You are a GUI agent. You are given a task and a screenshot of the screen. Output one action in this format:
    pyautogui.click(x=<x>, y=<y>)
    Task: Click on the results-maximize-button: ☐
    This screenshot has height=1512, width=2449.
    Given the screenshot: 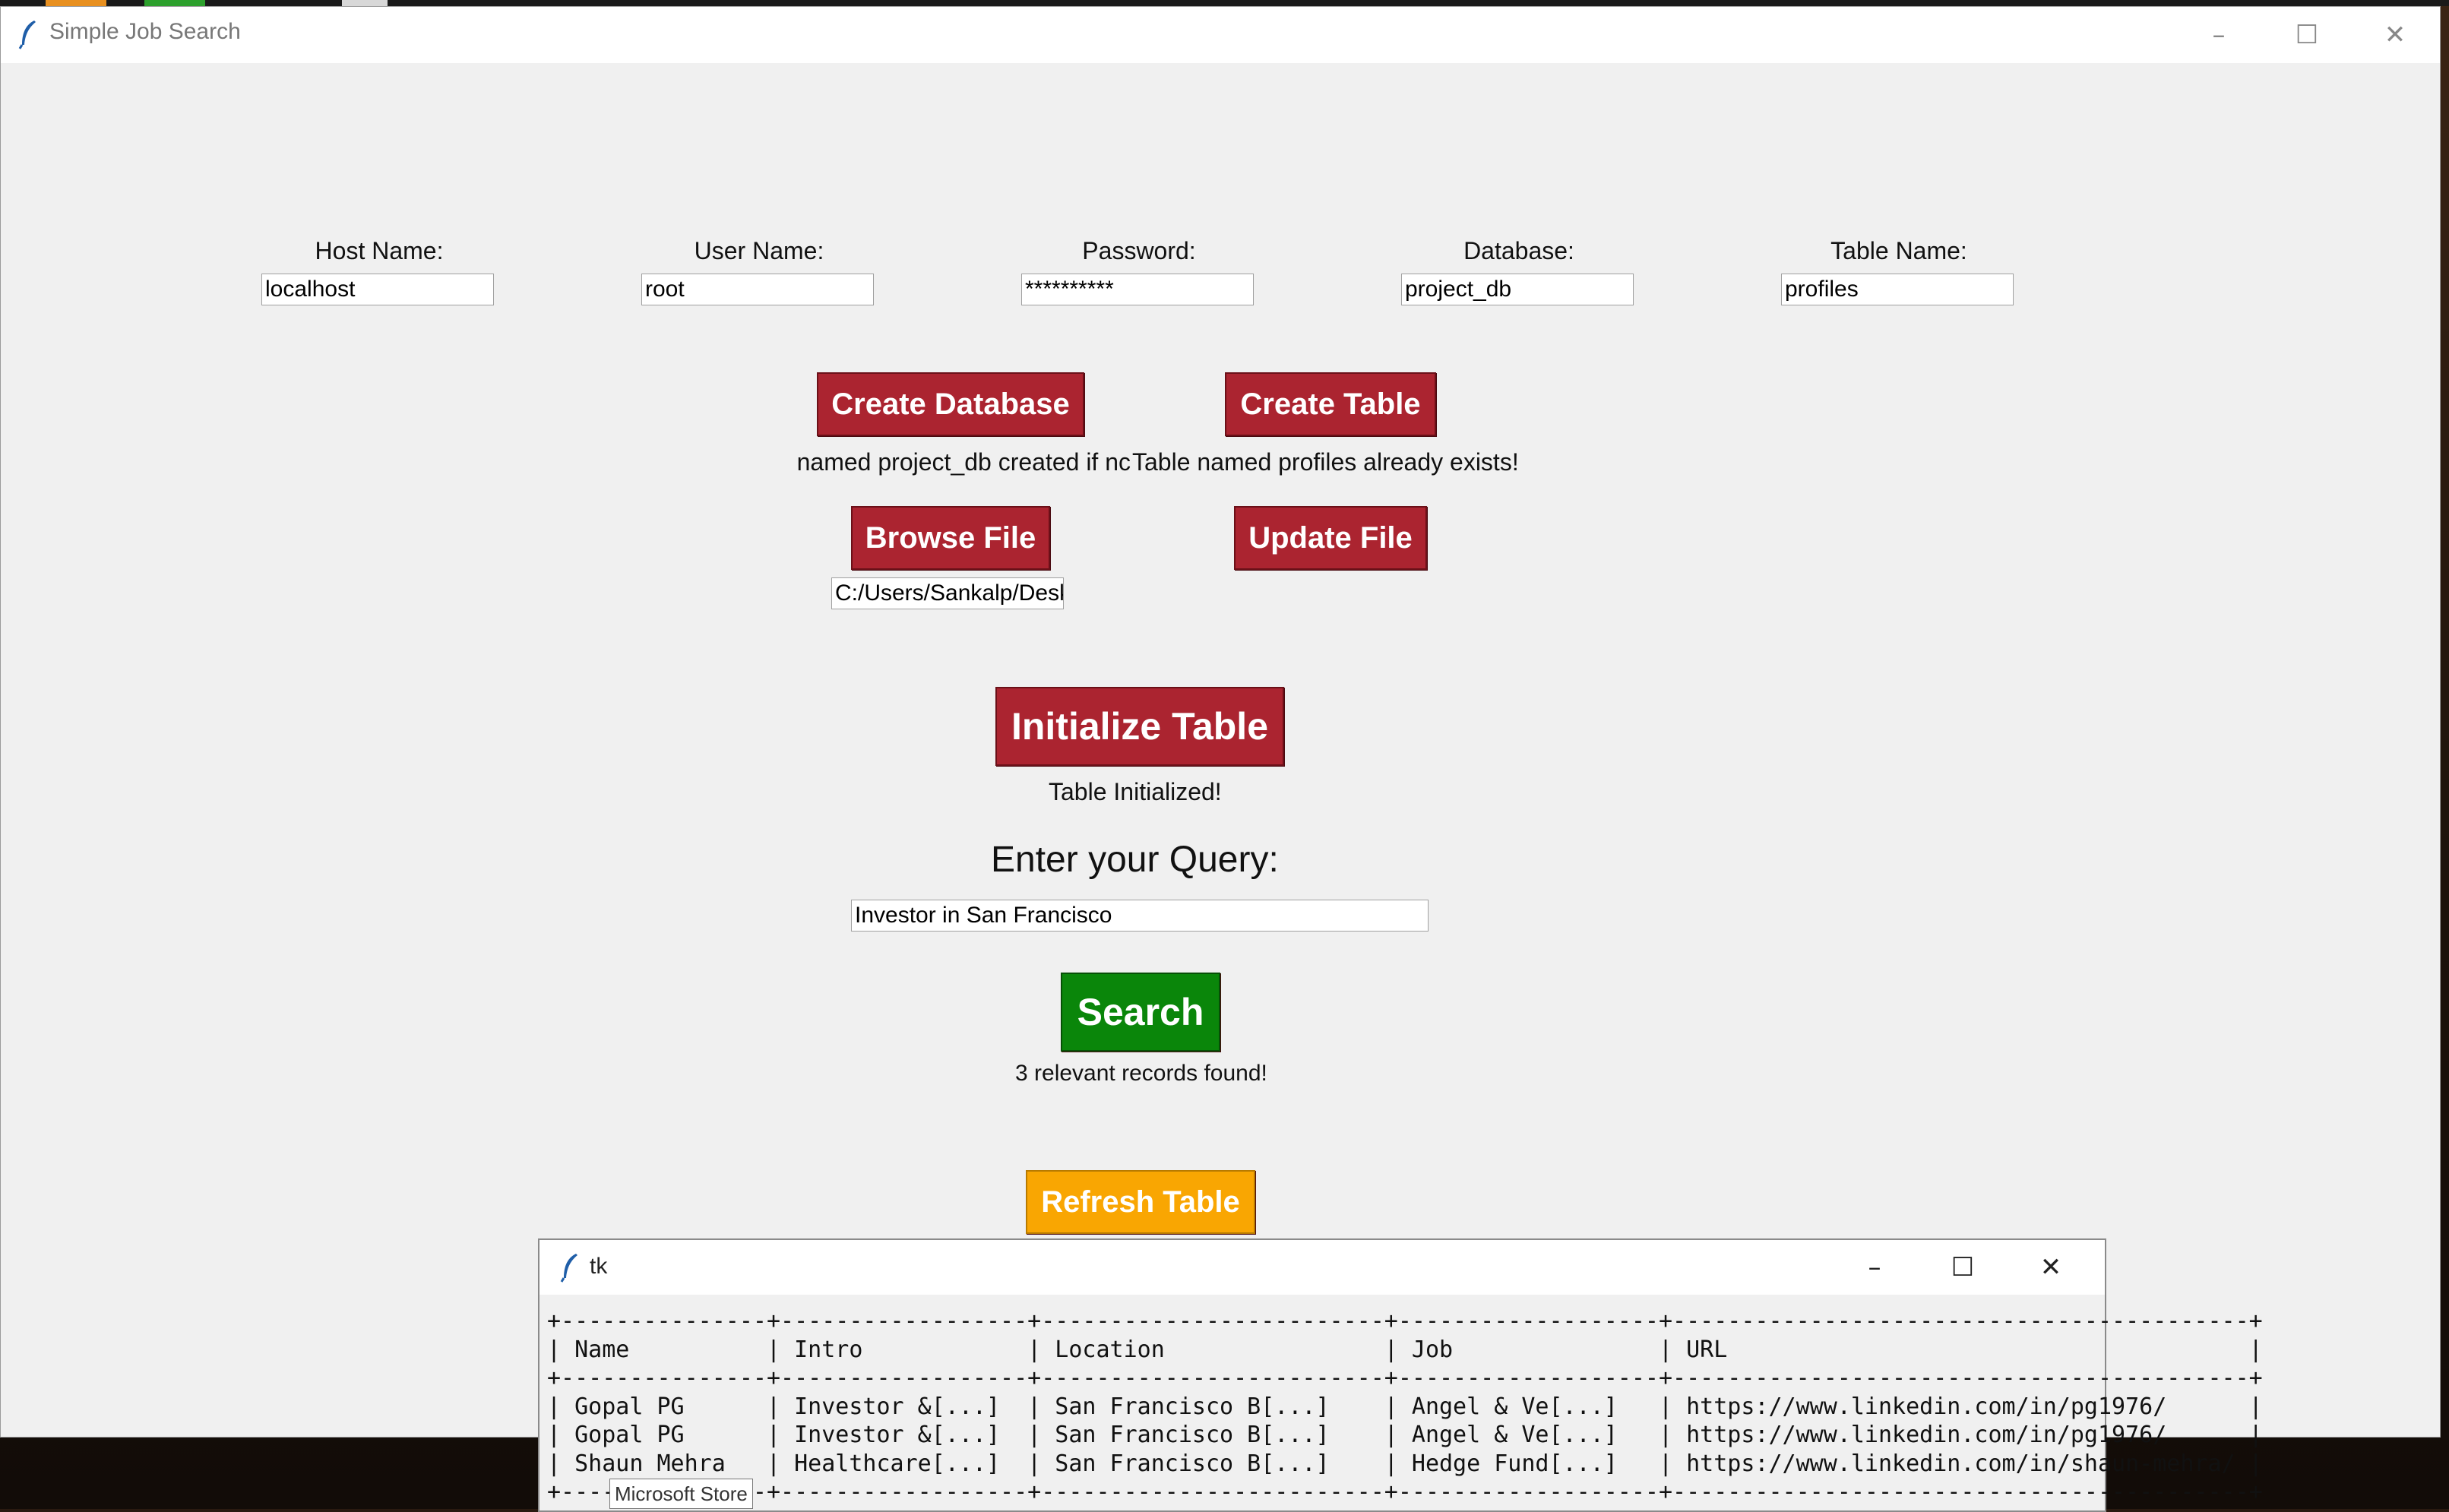 What is the action you would take?
    pyautogui.click(x=1962, y=1267)
    